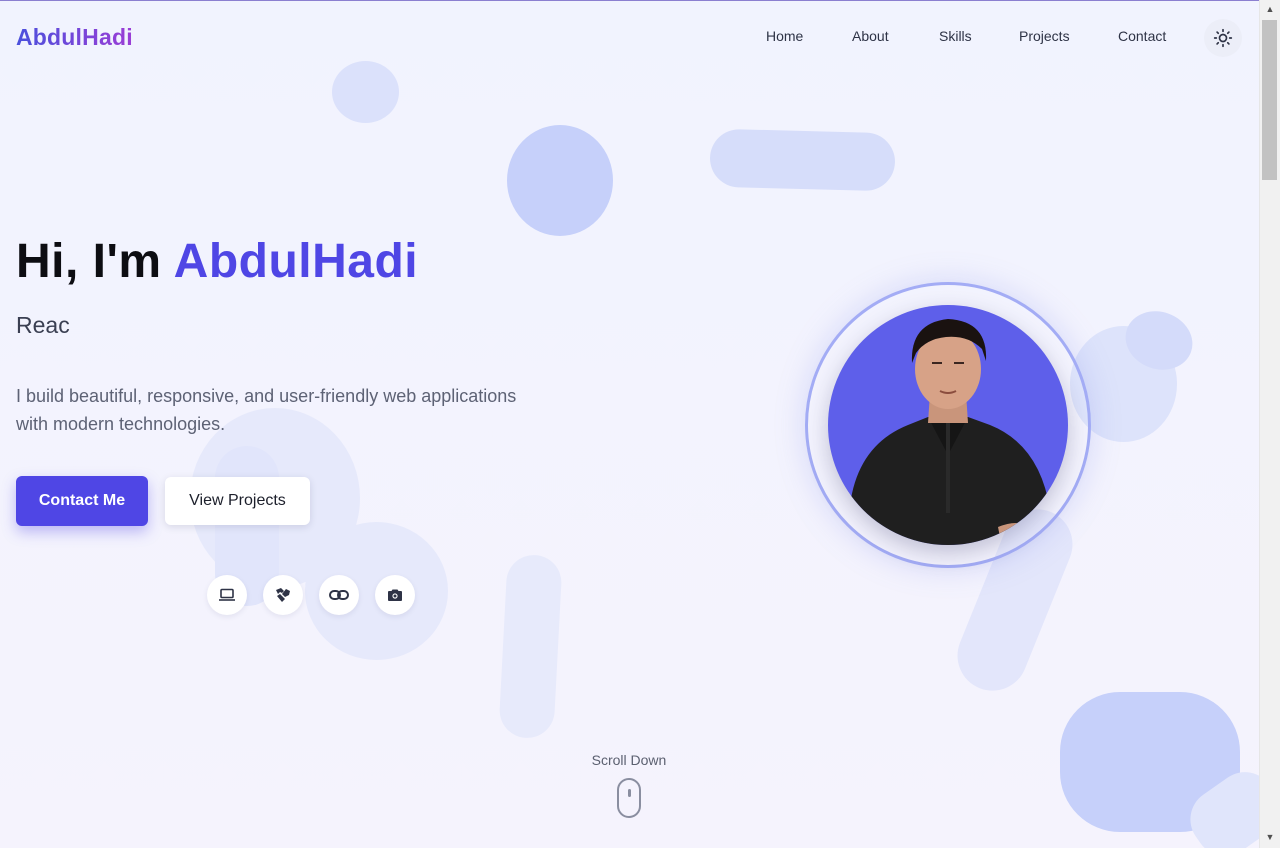 This screenshot has width=1280, height=848. I want to click on nav-about: About, so click(870, 36).